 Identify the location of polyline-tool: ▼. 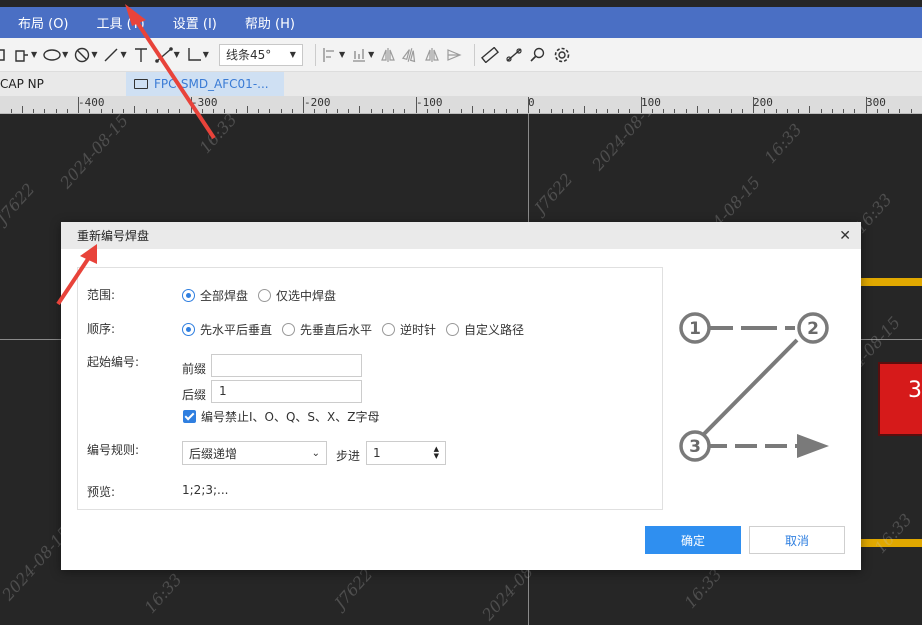
(25, 55).